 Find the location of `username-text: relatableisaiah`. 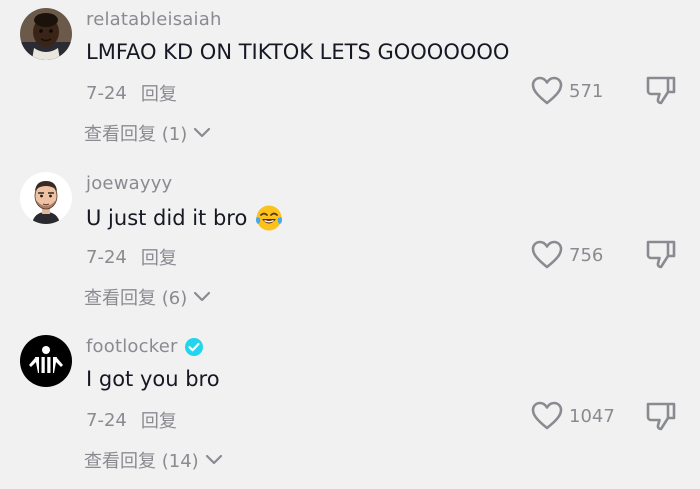

username-text: relatableisaiah is located at coordinates (154, 19).